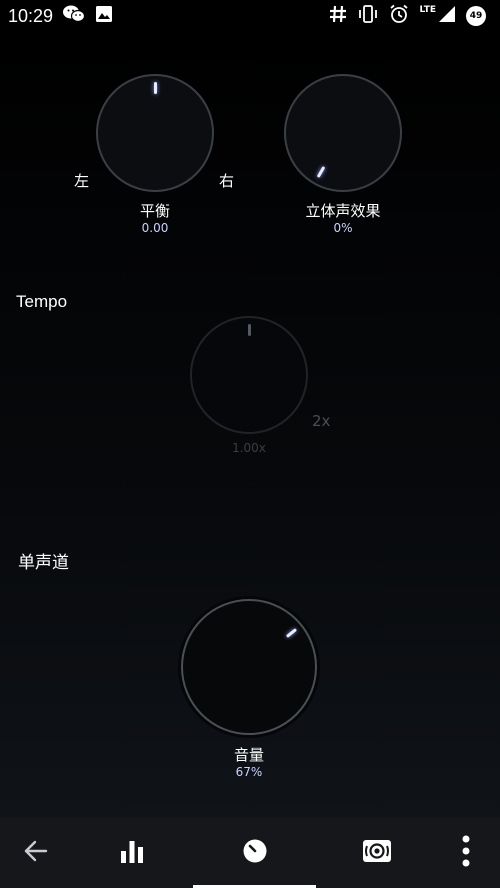  I want to click on knob-dial-icon, so click(255, 853).